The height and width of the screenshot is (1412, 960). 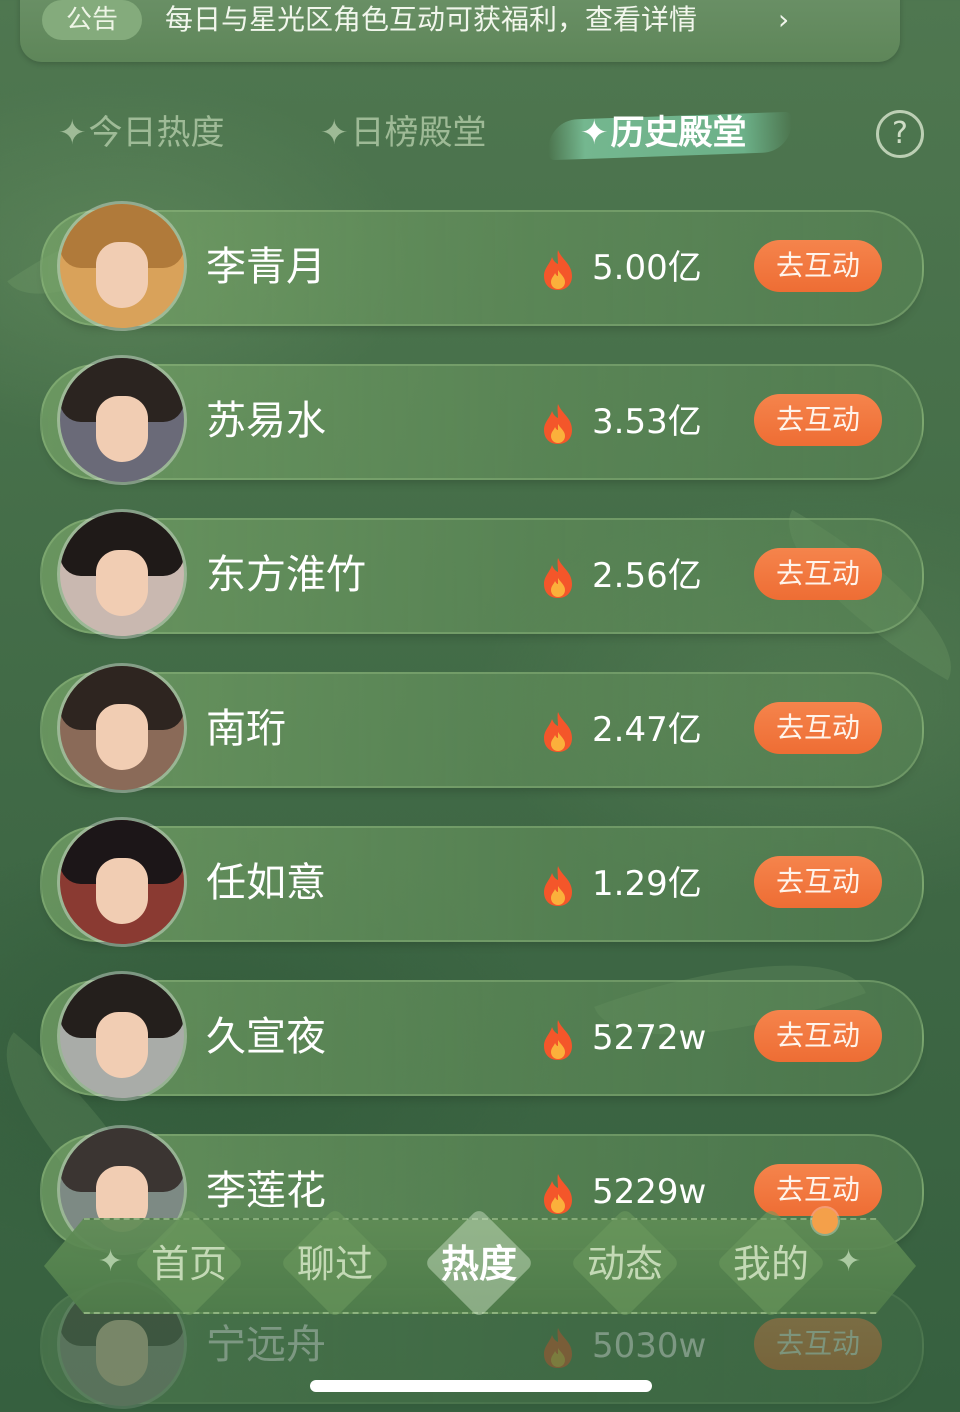 What do you see at coordinates (482, 1036) in the screenshot?
I see `rank-row: 久宣夜 5272w 去互动` at bounding box center [482, 1036].